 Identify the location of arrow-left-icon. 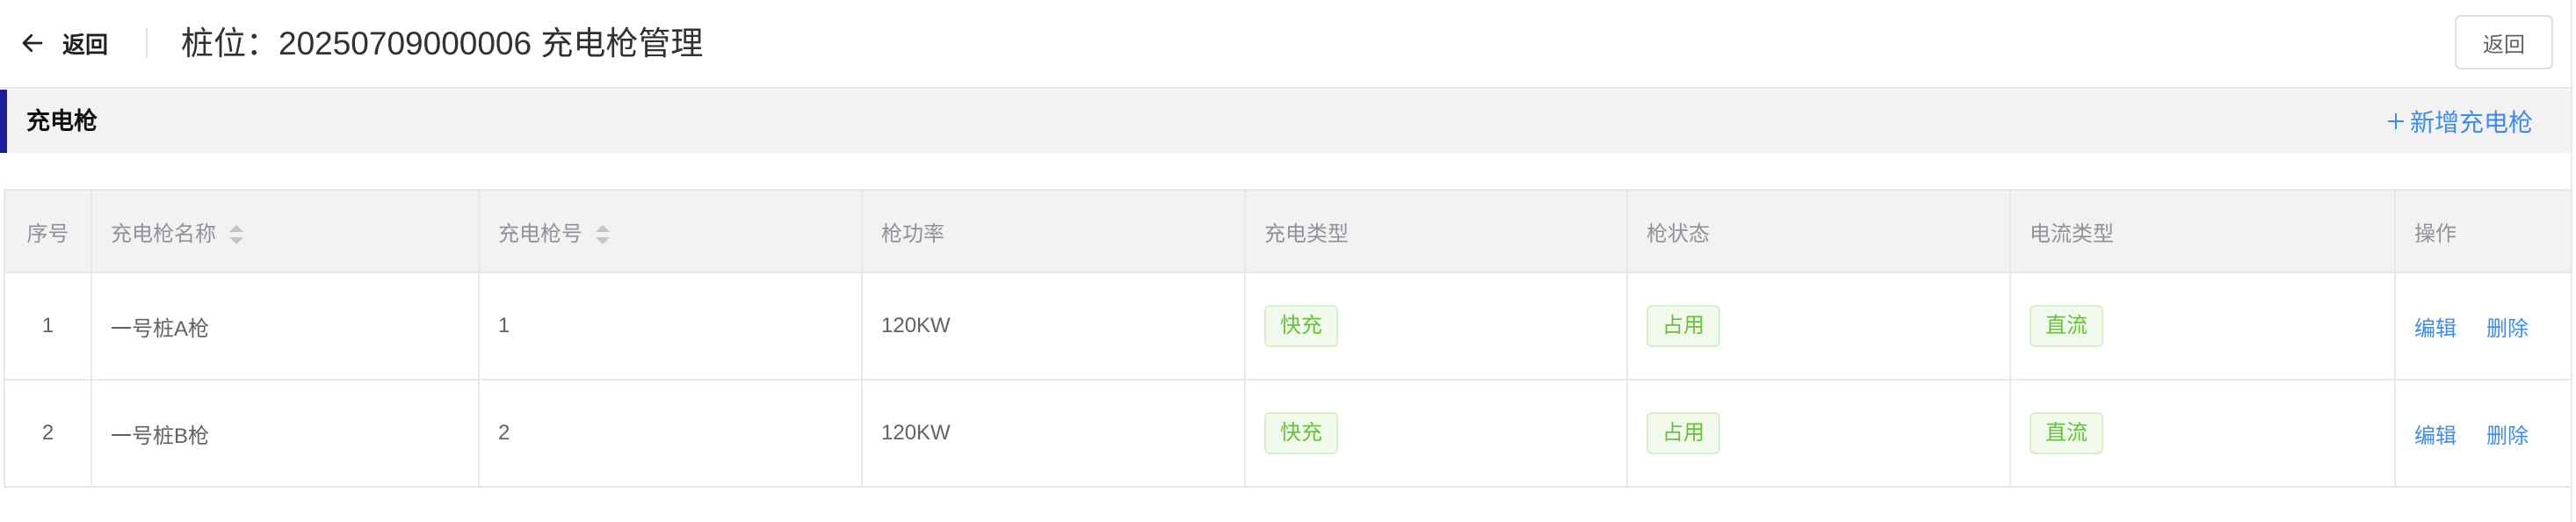
(32, 43).